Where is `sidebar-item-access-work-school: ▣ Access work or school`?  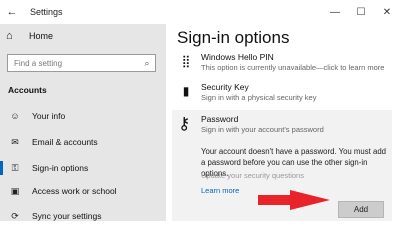 sidebar-item-access-work-school: ▣ Access work or school is located at coordinates (83, 191).